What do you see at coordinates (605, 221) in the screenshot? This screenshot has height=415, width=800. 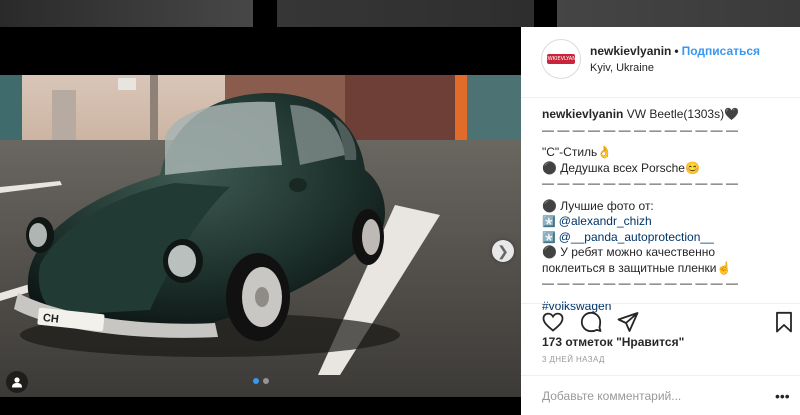 I see `mention-link: @alexandr_chizh` at bounding box center [605, 221].